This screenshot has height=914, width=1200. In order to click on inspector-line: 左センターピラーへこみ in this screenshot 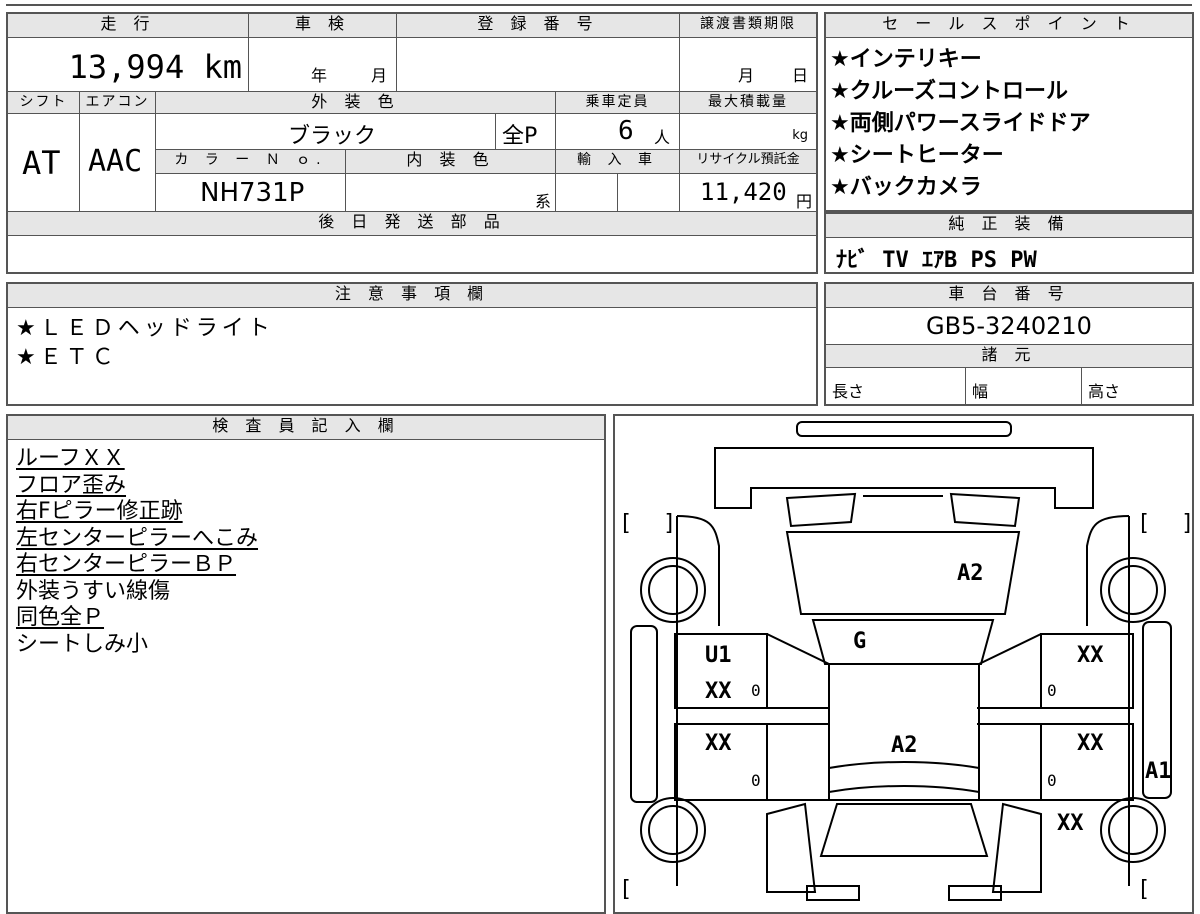, I will do `click(137, 538)`.